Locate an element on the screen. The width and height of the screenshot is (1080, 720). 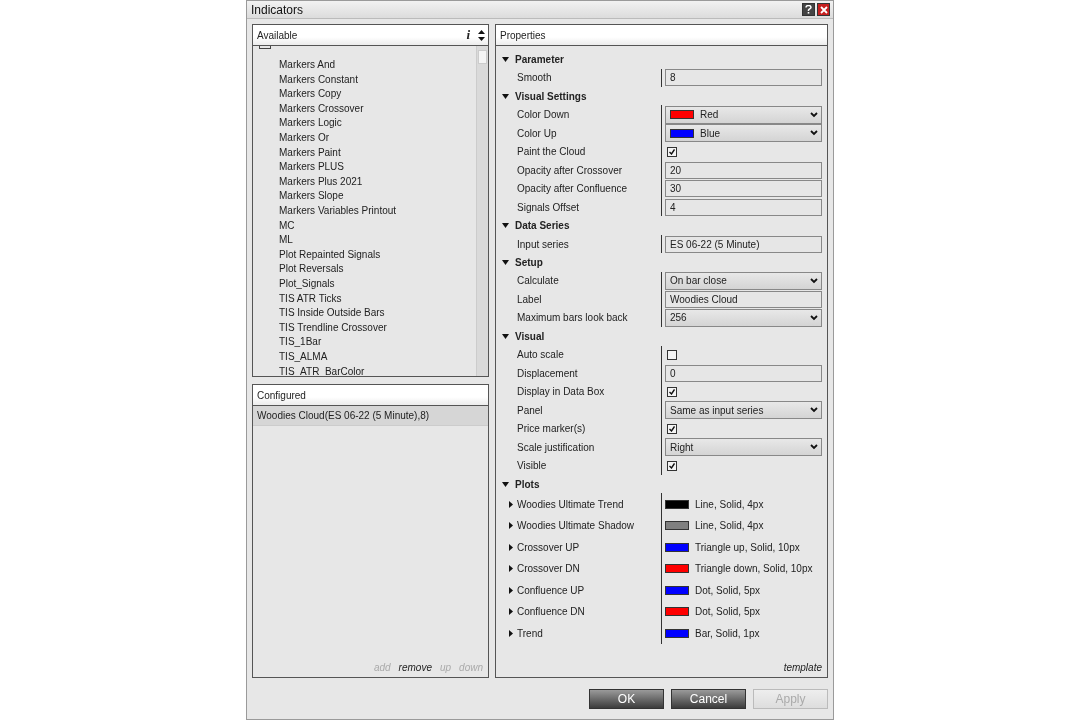
dialog-button: Cancel is located at coordinates (708, 698).